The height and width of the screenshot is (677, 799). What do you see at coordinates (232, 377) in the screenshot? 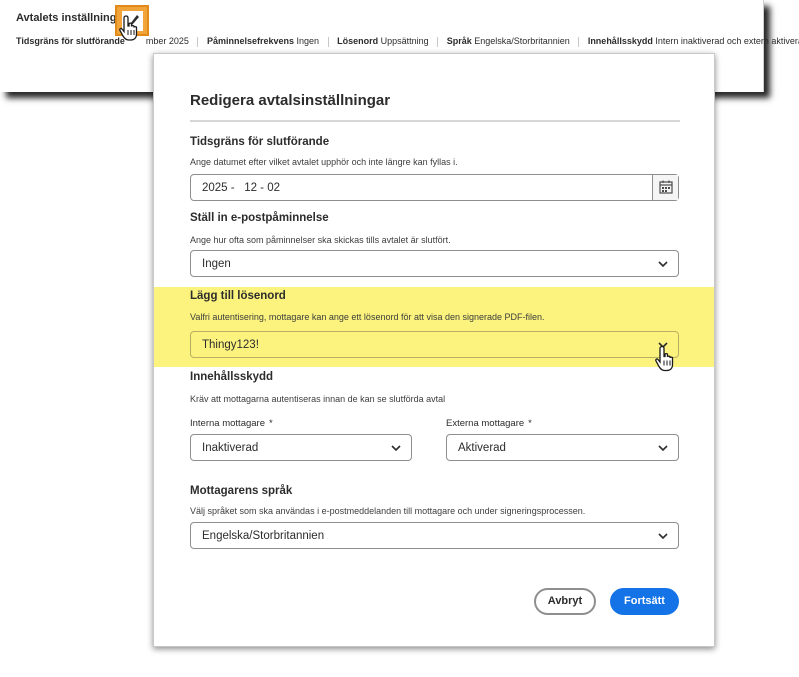
I see `protection-title: Innehållsskydd` at bounding box center [232, 377].